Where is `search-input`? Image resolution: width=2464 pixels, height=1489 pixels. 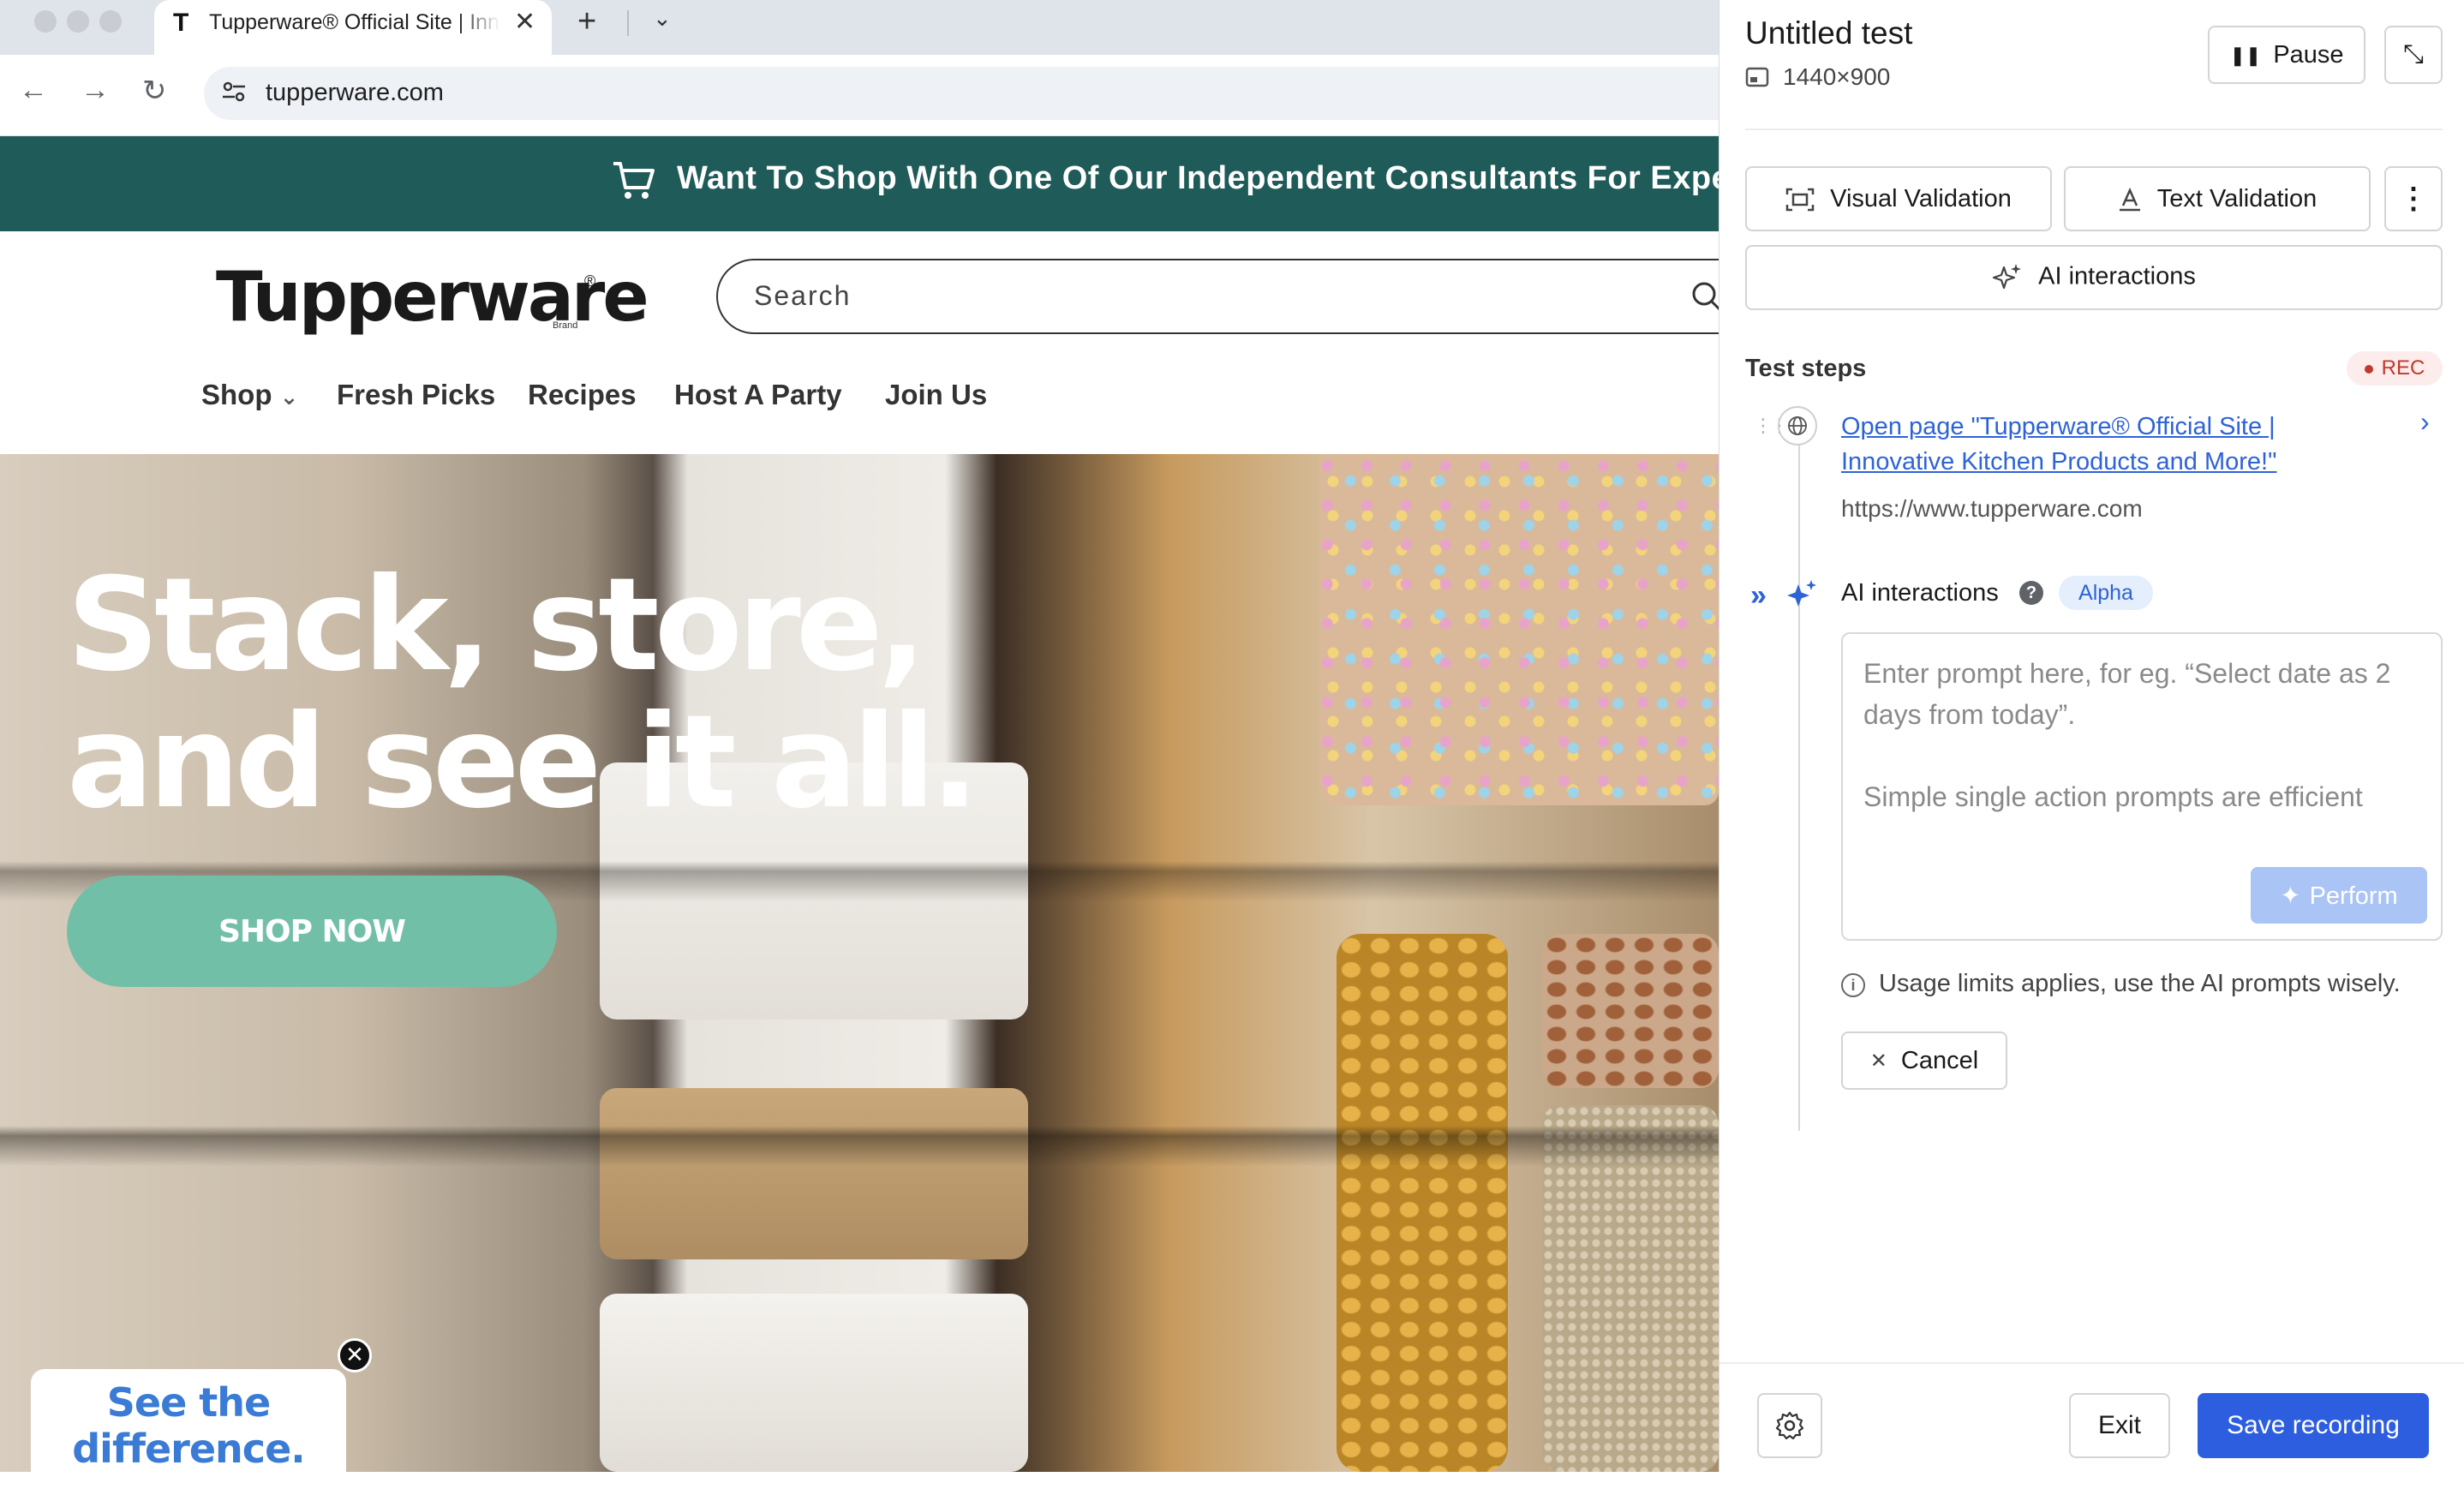
search-input is located at coordinates (1139, 296).